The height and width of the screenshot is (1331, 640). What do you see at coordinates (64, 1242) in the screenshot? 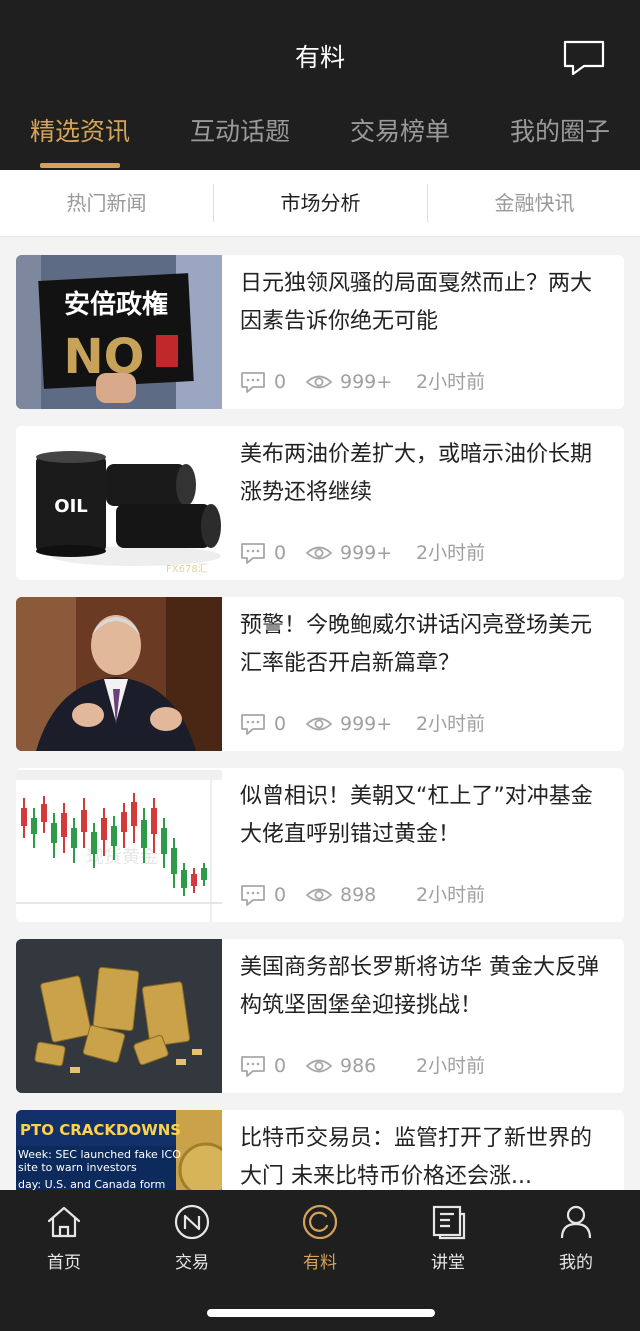
I see `nav-home: 首页` at bounding box center [64, 1242].